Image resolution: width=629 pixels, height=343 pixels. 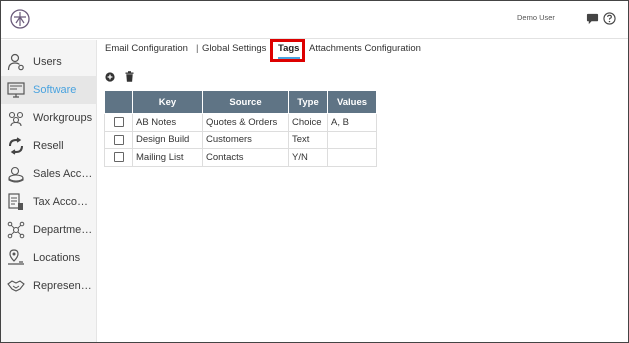 I want to click on header-key: Key, so click(x=167, y=102).